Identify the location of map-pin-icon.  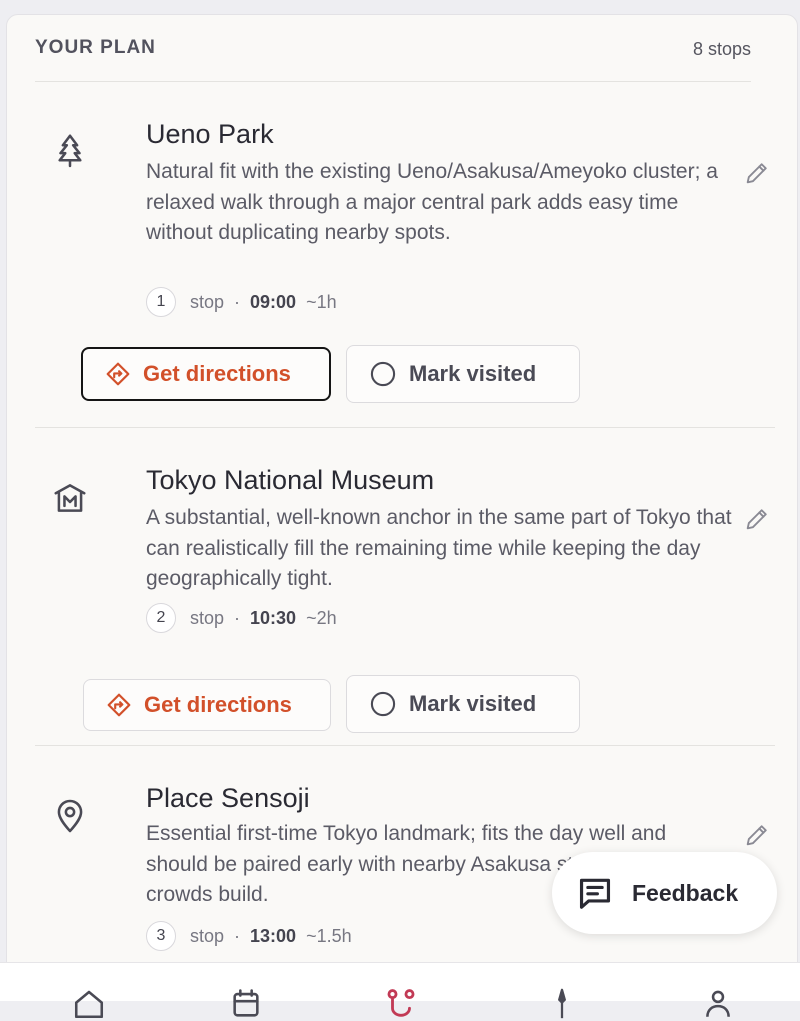
(70, 816).